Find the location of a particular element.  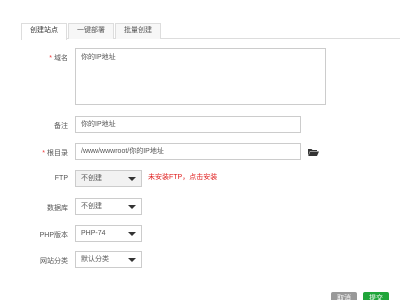

domain-textarea: 你的IP地址 is located at coordinates (200, 76).